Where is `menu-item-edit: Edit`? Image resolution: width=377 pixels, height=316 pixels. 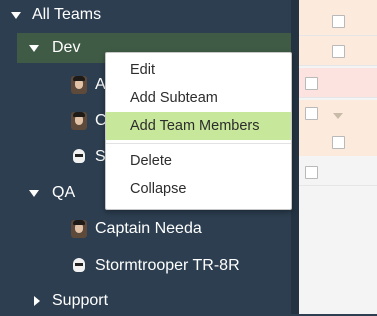
menu-item-edit: Edit is located at coordinates (198, 70).